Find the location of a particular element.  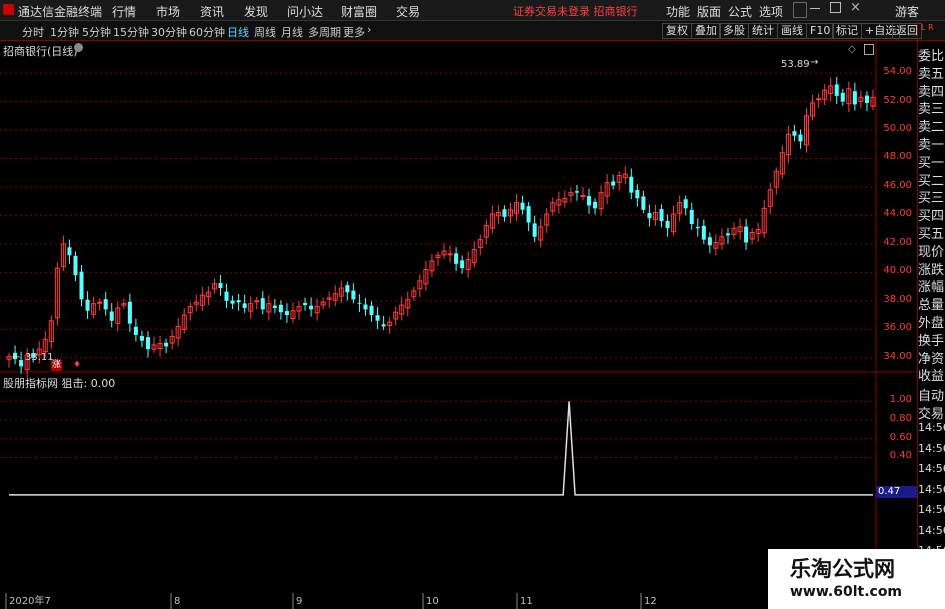

btn-draw: 画线 is located at coordinates (792, 31).